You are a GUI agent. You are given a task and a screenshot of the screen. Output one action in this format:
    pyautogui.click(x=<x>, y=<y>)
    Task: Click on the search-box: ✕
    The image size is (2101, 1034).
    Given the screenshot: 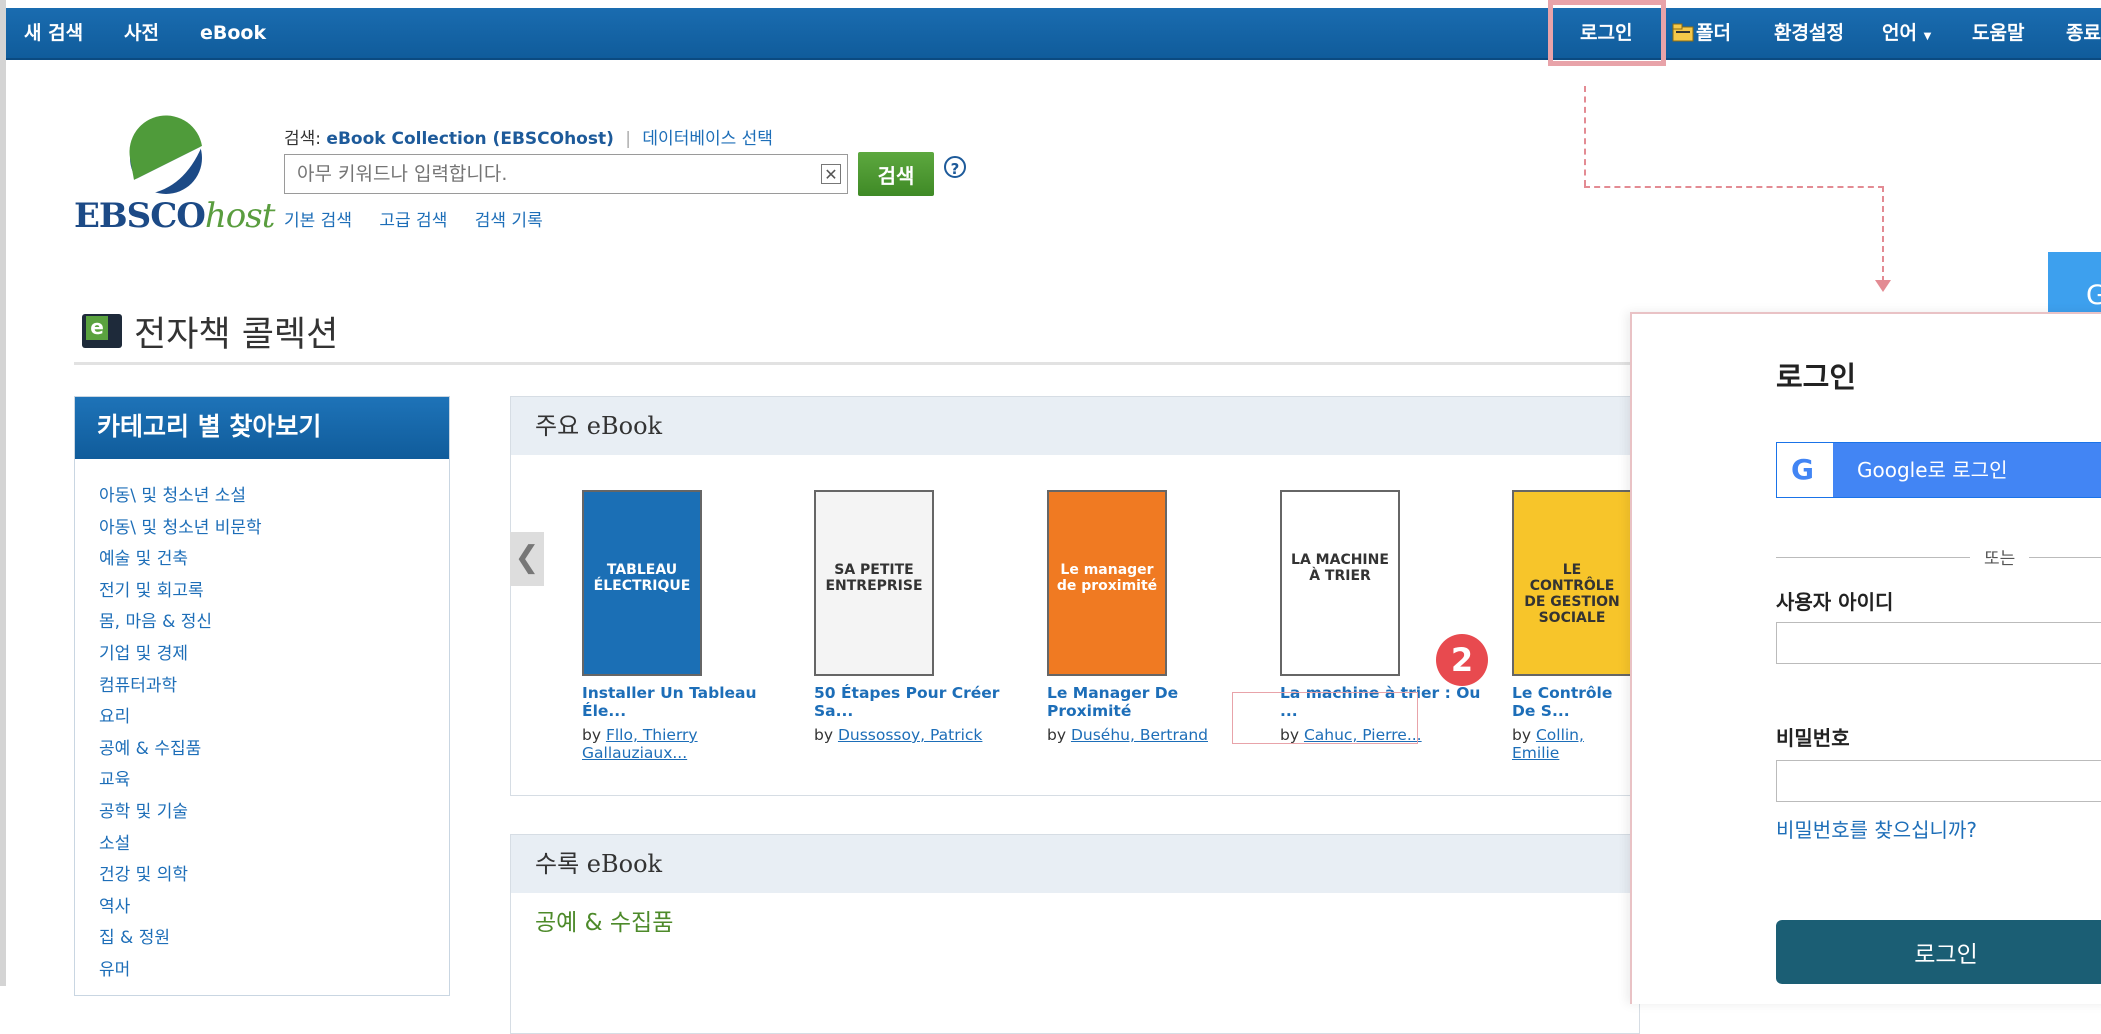 What is the action you would take?
    pyautogui.click(x=566, y=174)
    